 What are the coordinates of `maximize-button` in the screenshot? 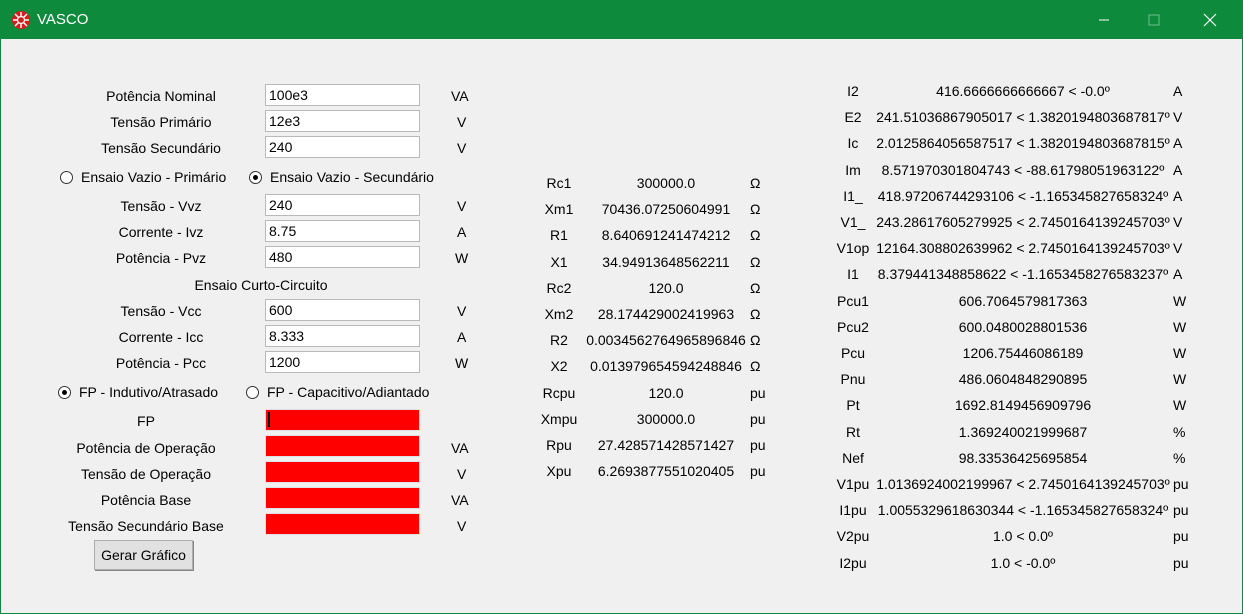 It's located at (1154, 20).